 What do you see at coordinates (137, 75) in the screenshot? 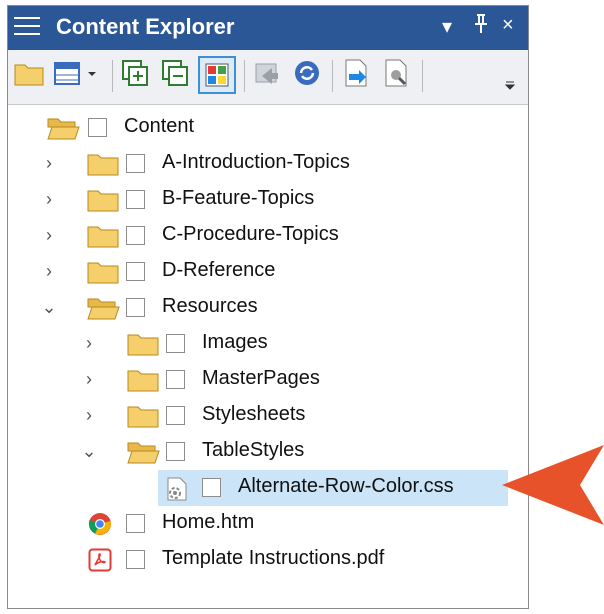
I see `expand-all-tool-icon` at bounding box center [137, 75].